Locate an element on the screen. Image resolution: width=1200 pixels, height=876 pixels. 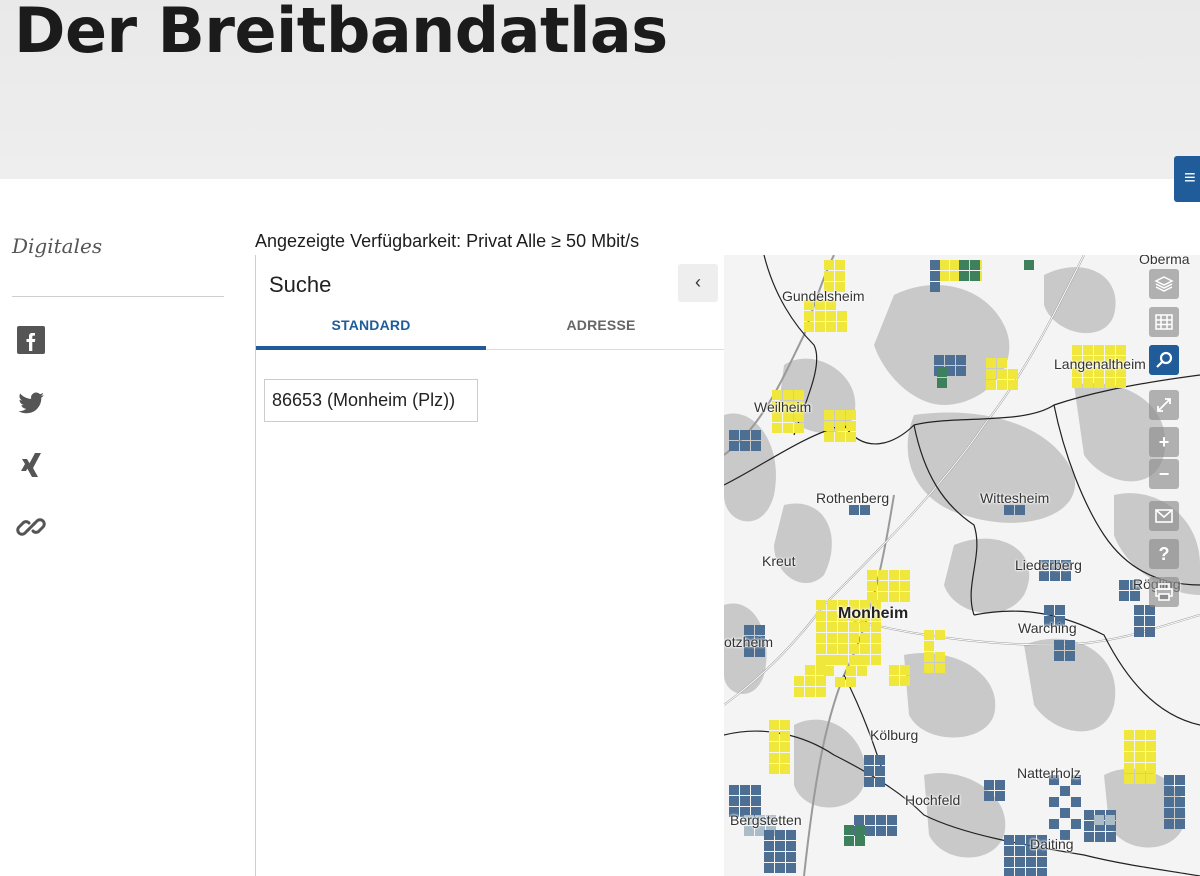
fullscreen-icon is located at coordinates (1164, 405).